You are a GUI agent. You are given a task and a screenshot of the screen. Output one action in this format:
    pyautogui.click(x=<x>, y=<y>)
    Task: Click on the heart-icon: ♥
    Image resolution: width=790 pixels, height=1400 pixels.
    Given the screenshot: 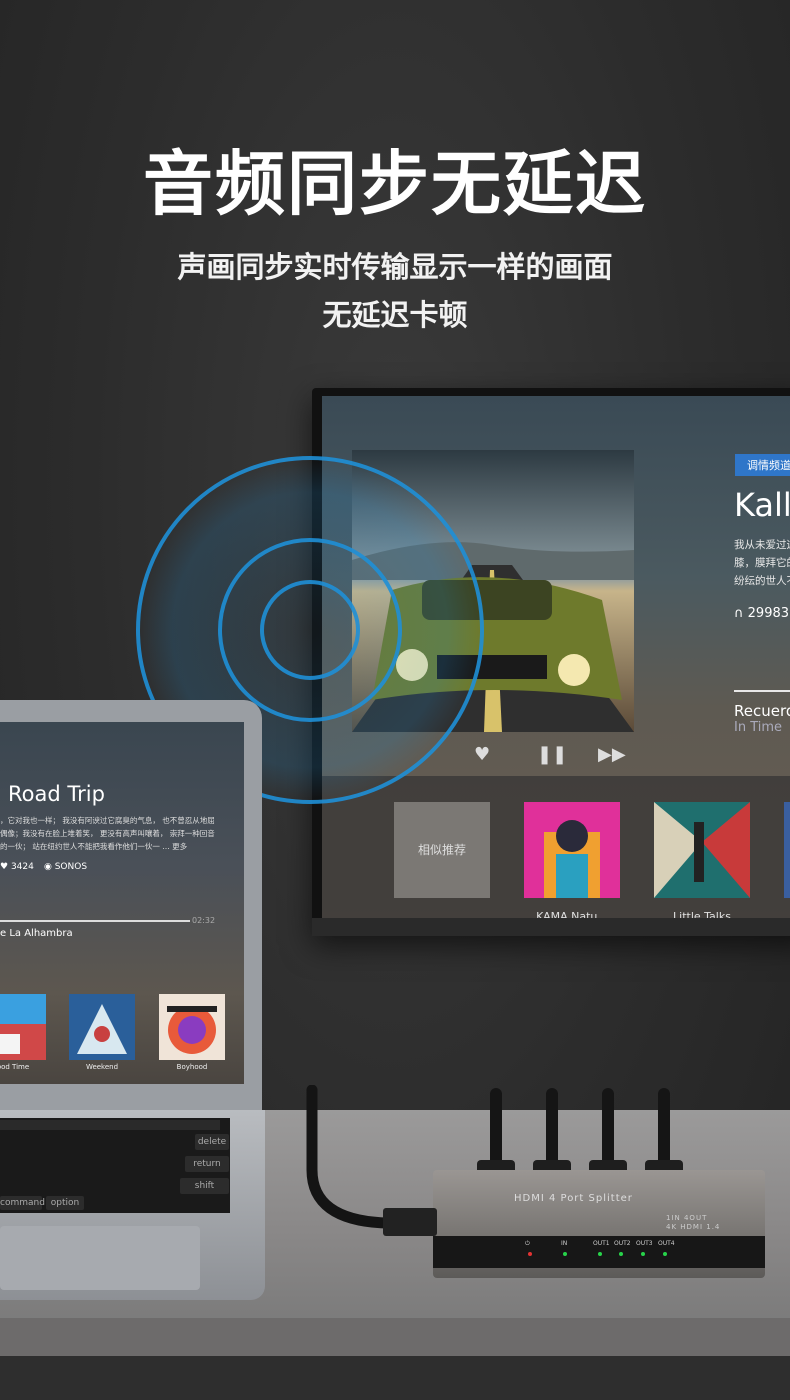 What is the action you would take?
    pyautogui.click(x=5, y=867)
    